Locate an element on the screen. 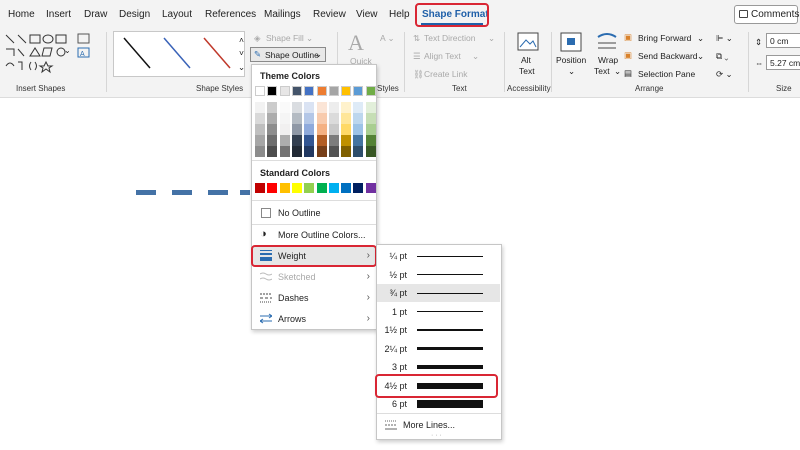 This screenshot has width=800, height=450. weight-option: 1½ pt is located at coordinates (438, 330).